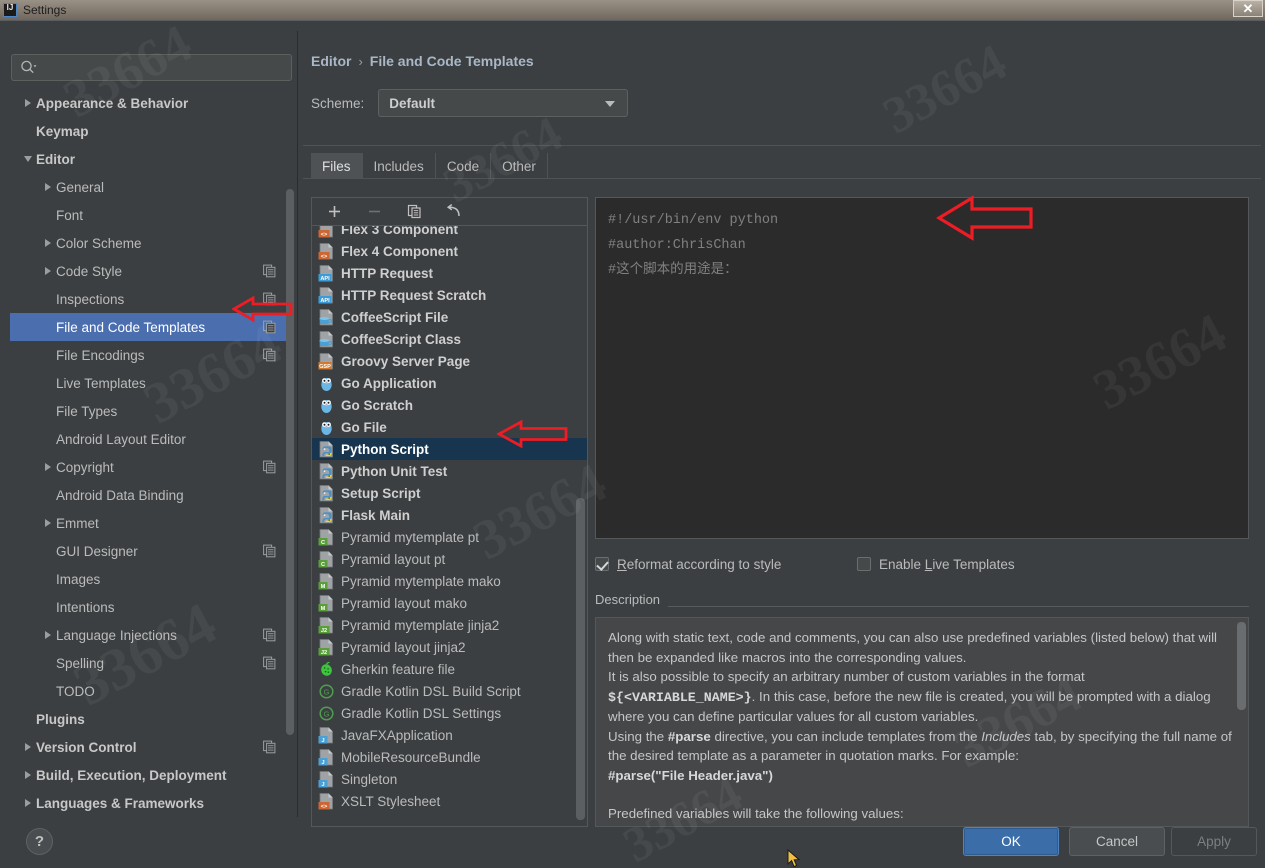 Image resolution: width=1265 pixels, height=868 pixels. What do you see at coordinates (449, 233) in the screenshot?
I see `template-list-item: <> Flex 3 Component` at bounding box center [449, 233].